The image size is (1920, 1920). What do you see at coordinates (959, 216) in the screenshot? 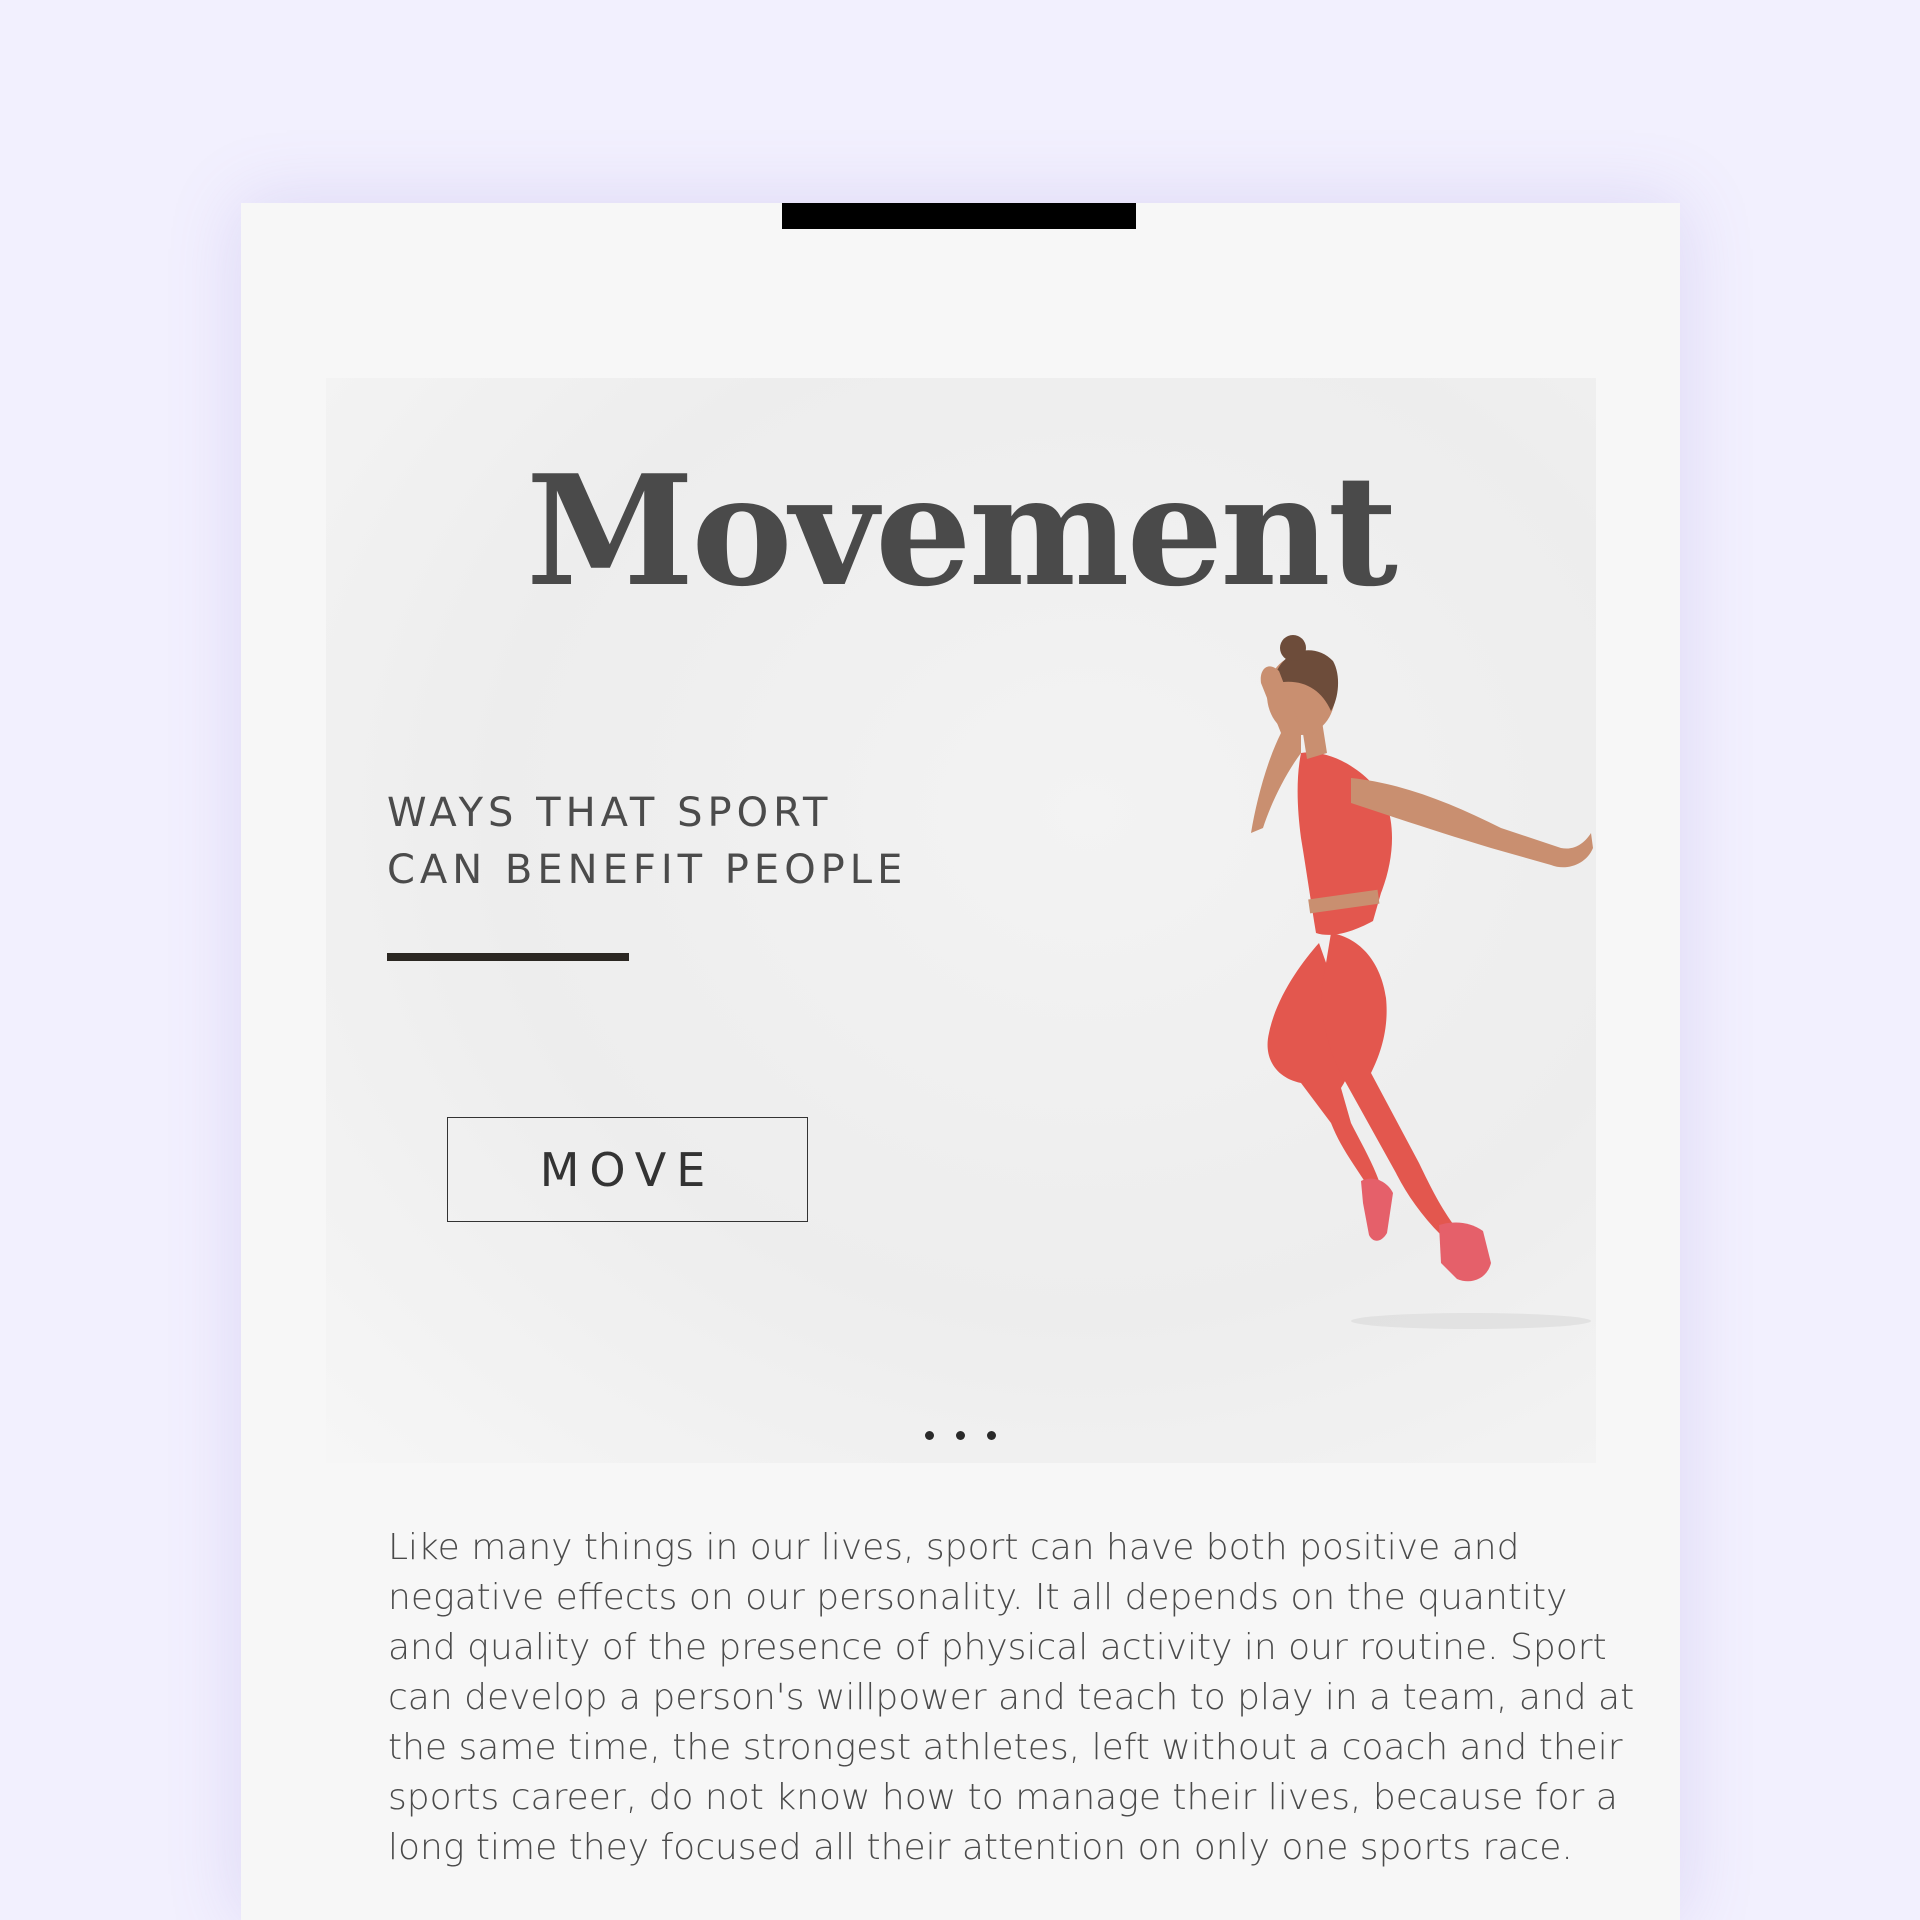
I see `top-notch` at bounding box center [959, 216].